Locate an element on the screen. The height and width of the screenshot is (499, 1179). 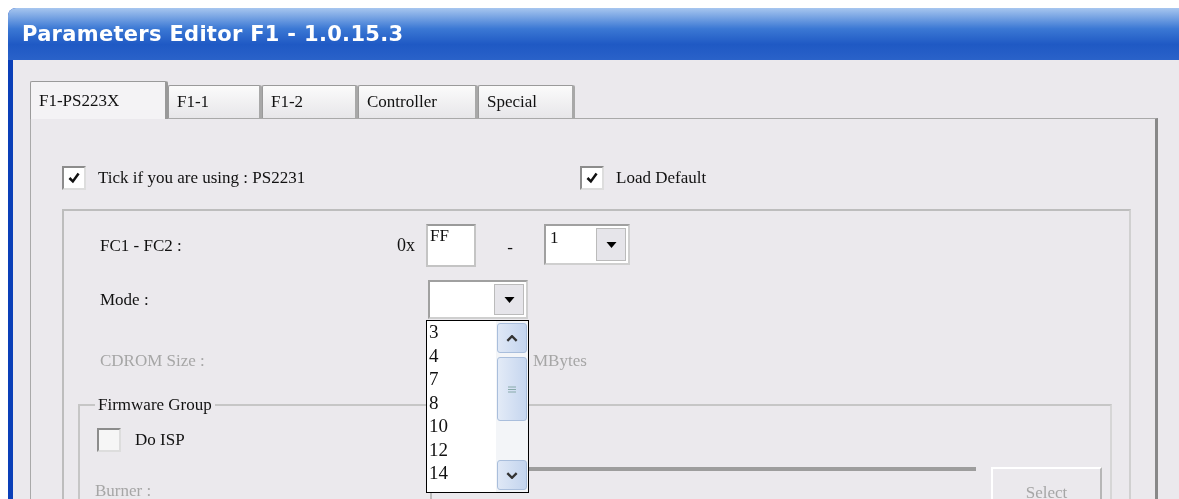
field-label: FC1 - FC2 : is located at coordinates (141, 245).